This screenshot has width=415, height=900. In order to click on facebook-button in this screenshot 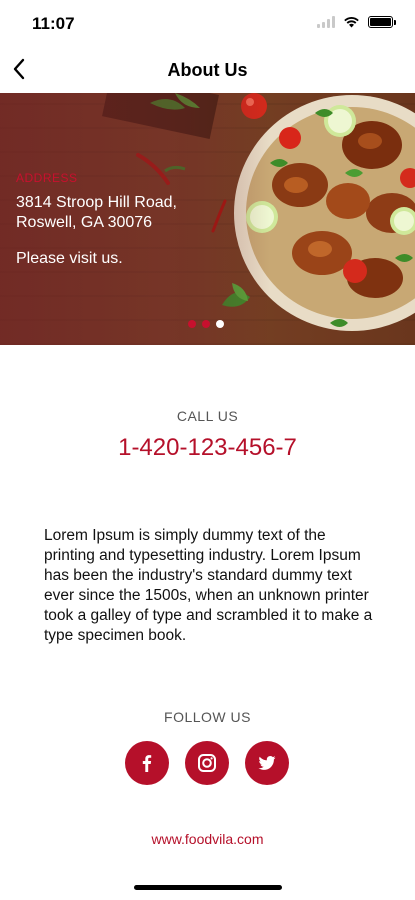, I will do `click(147, 763)`.